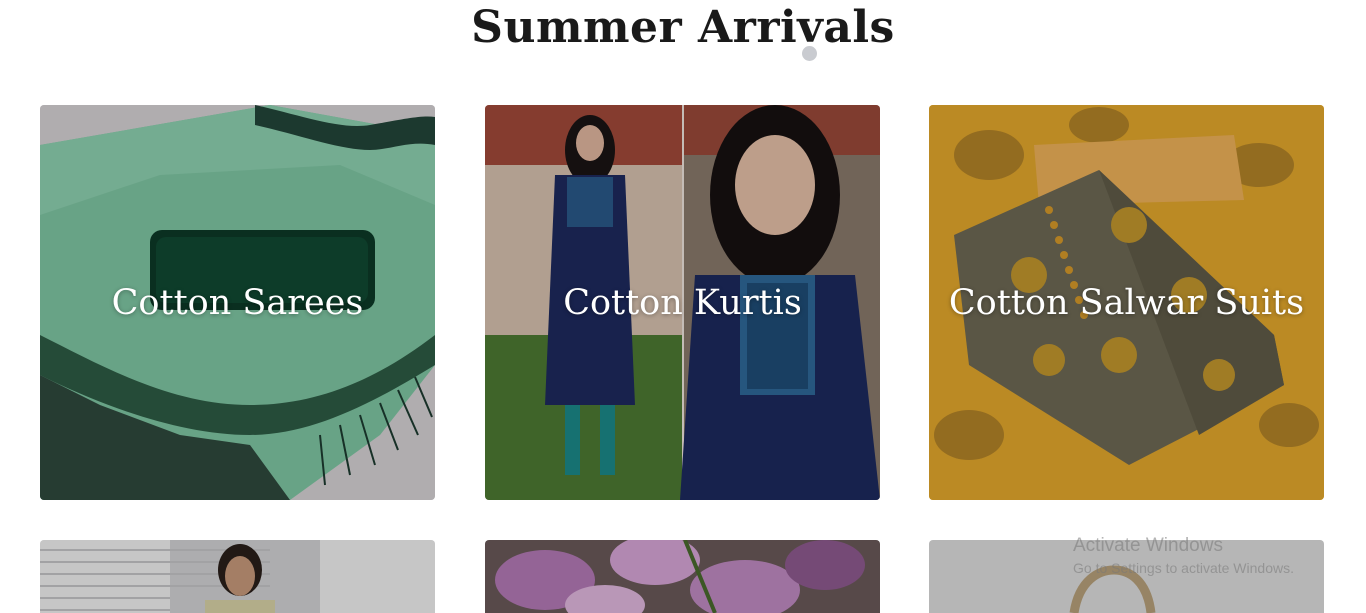 The width and height of the screenshot is (1366, 613). Describe the element at coordinates (683, 27) in the screenshot. I see `section-title: Summer Arrivals` at that location.